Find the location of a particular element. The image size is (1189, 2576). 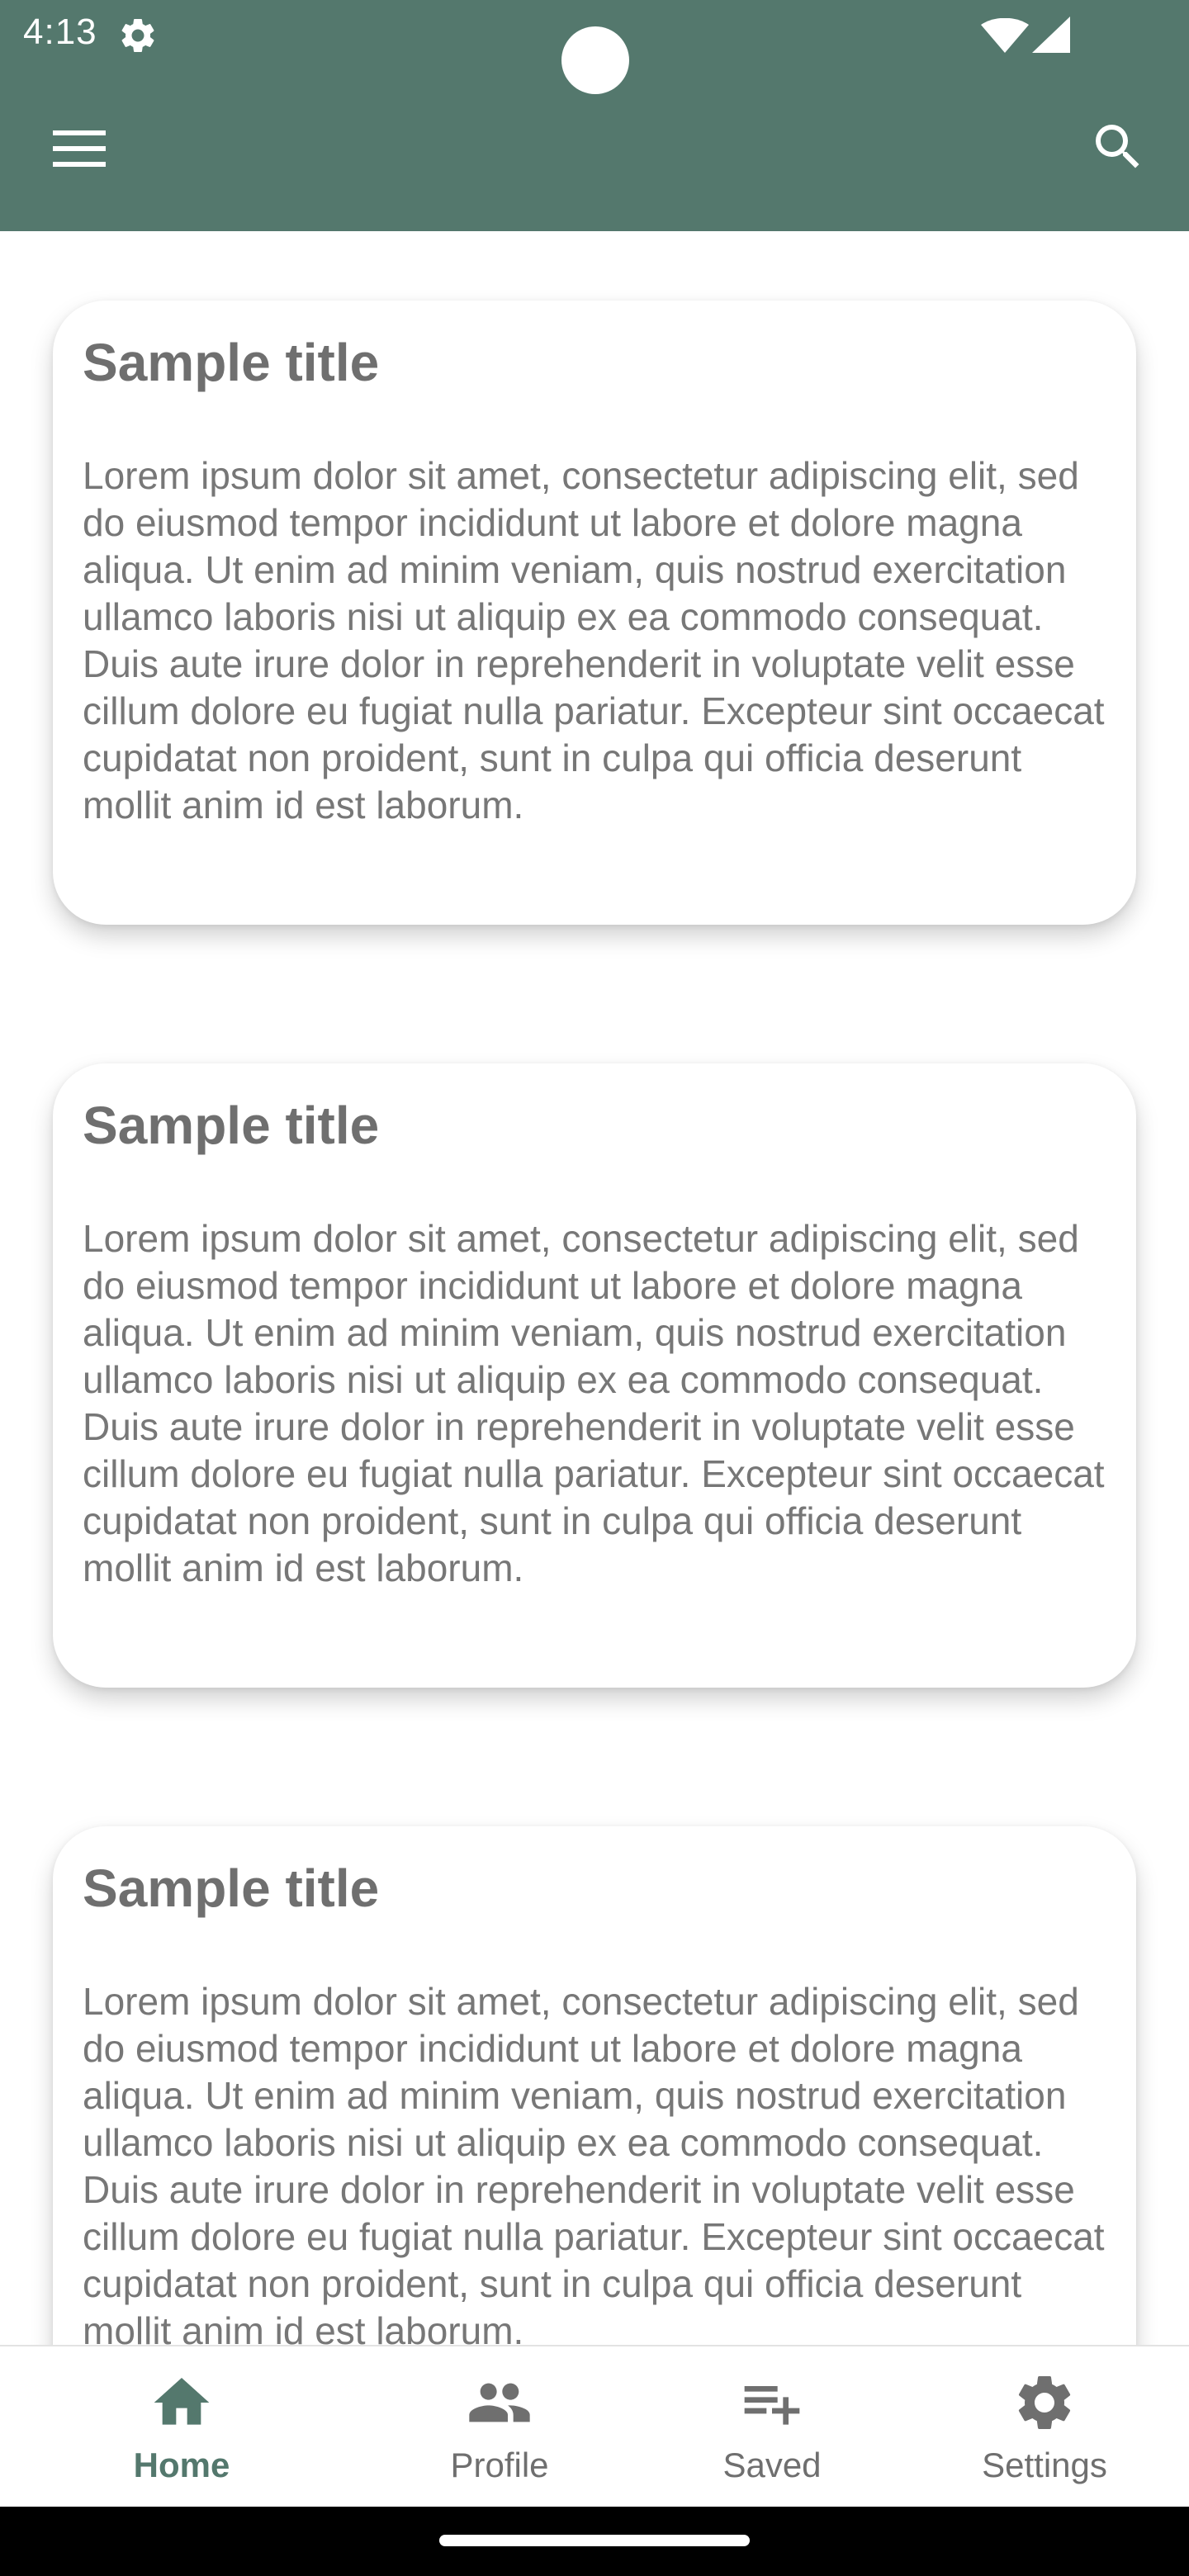

top-app-bar: 4:13 is located at coordinates (594, 115).